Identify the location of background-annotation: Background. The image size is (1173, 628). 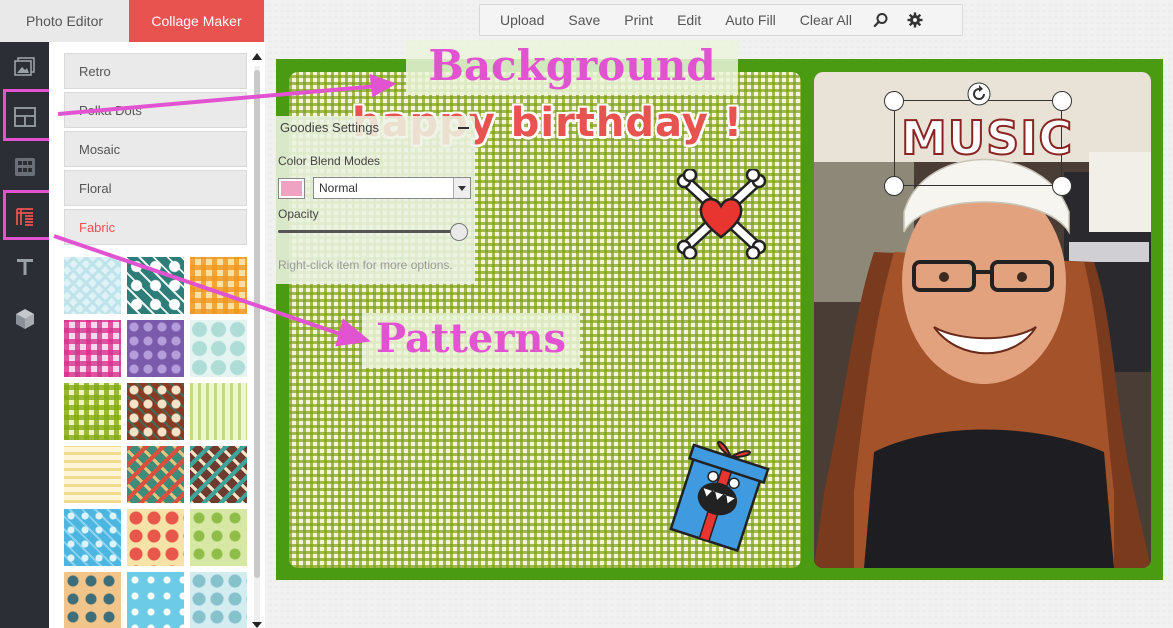
(572, 67).